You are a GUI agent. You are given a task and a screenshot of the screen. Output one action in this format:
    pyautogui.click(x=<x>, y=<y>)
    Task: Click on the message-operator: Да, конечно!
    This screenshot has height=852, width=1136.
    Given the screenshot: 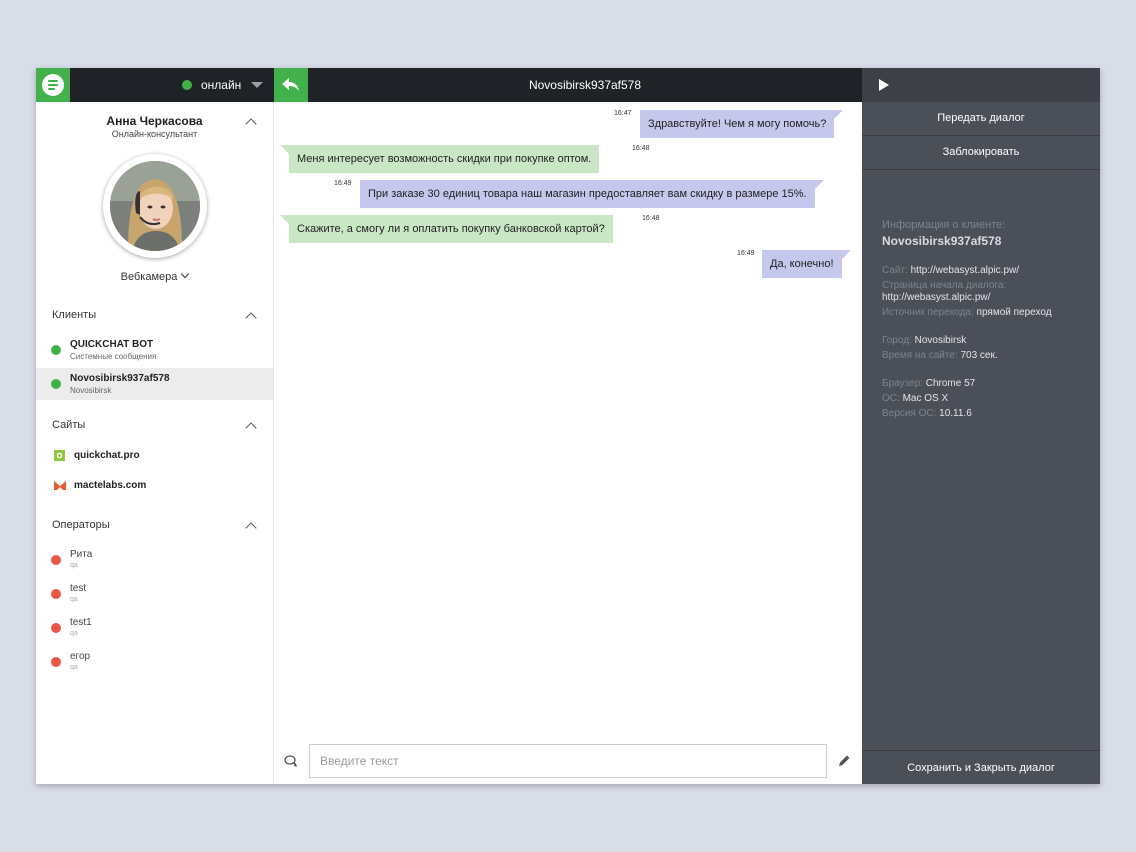 What is the action you would take?
    pyautogui.click(x=806, y=264)
    